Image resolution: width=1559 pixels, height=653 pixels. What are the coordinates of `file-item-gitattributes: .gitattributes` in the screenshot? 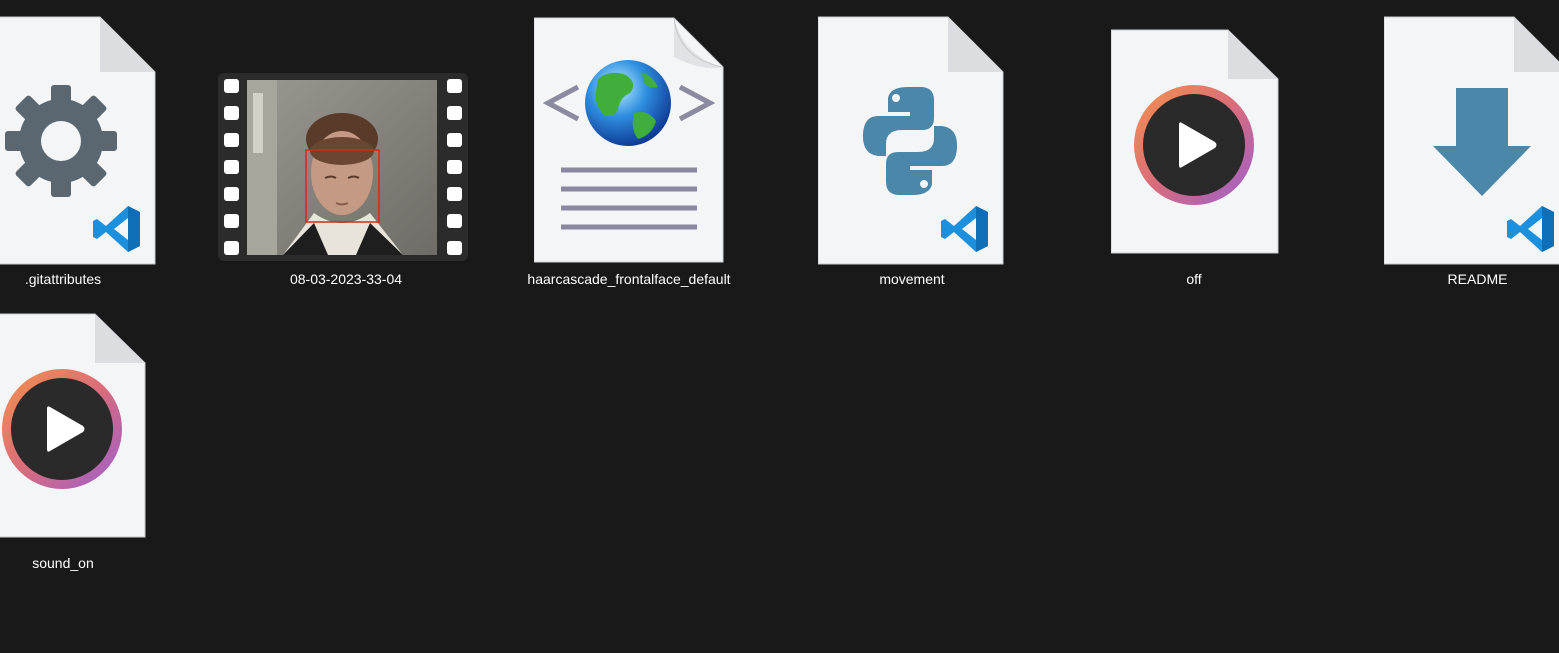 It's located at (80, 150).